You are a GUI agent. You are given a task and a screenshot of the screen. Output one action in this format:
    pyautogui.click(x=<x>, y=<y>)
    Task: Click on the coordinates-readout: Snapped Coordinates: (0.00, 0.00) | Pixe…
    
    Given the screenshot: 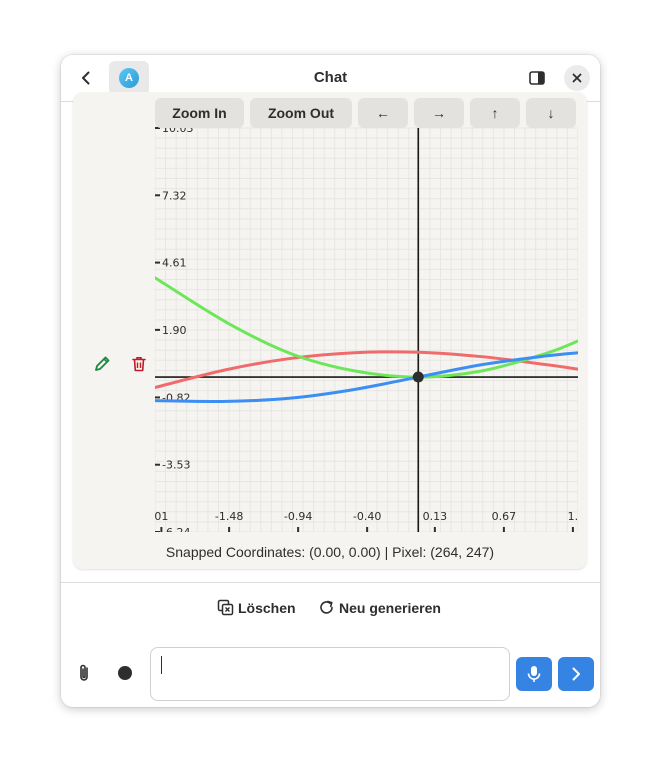 What is the action you would take?
    pyautogui.click(x=330, y=552)
    